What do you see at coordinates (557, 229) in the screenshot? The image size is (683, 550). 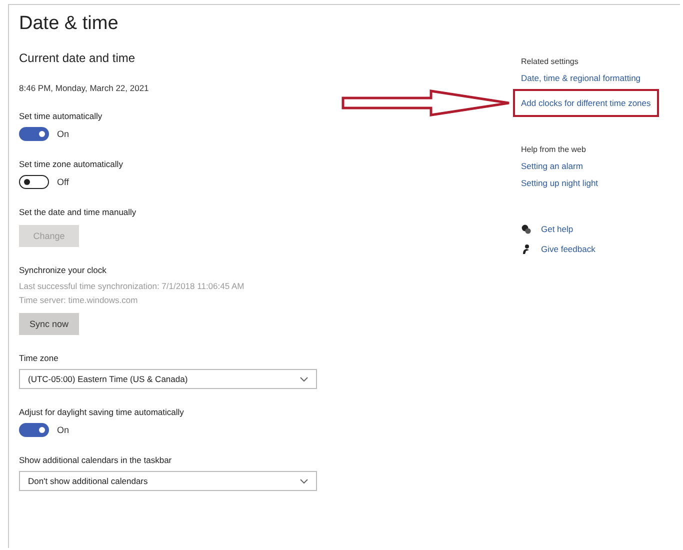 I see `action-link: Get help` at bounding box center [557, 229].